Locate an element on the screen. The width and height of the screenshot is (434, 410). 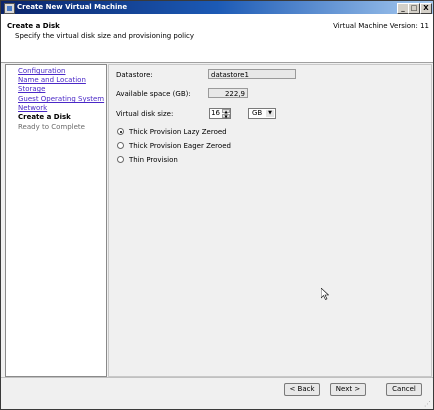
close-button: X is located at coordinates (426, 8).